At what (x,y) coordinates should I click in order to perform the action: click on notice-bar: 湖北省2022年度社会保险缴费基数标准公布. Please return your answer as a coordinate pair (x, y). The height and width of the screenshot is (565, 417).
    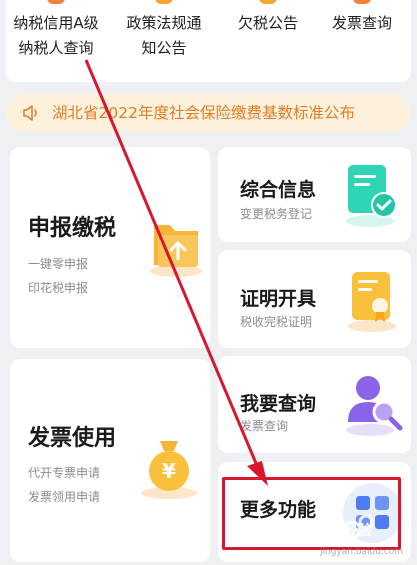
    Looking at the image, I should click on (208, 113).